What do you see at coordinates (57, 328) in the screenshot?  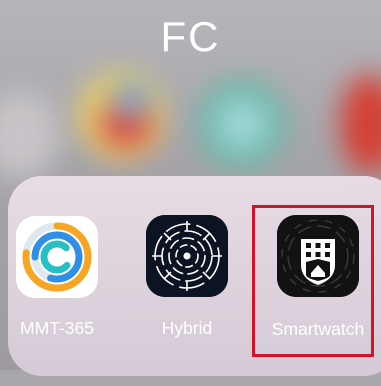 I see `app-label: MMT-365` at bounding box center [57, 328].